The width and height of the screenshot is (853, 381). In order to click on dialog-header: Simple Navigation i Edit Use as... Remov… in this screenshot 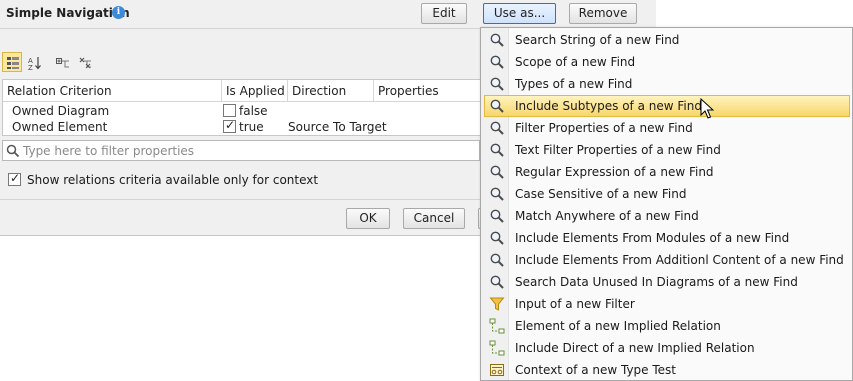, I will do `click(328, 14)`.